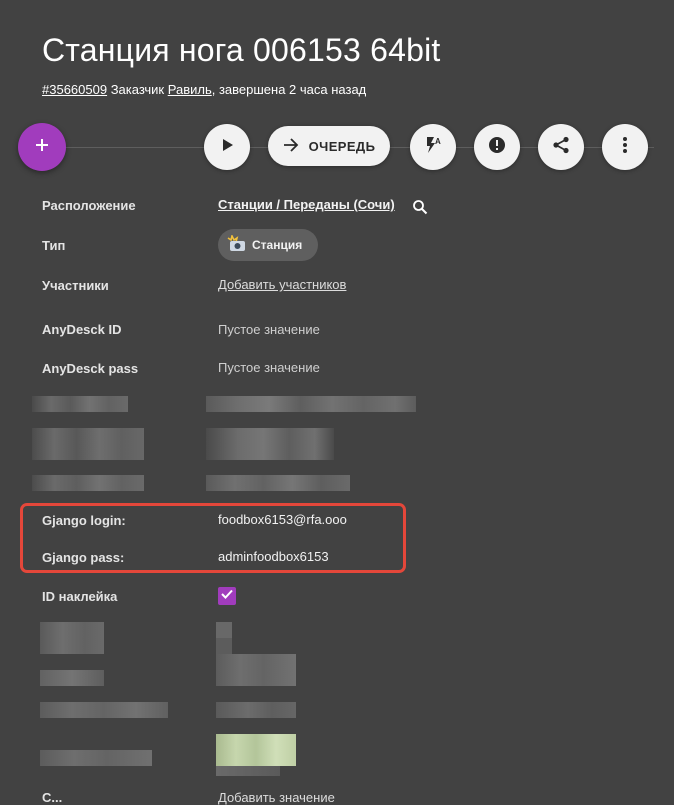  I want to click on camera-flash-icon, so click(236, 244).